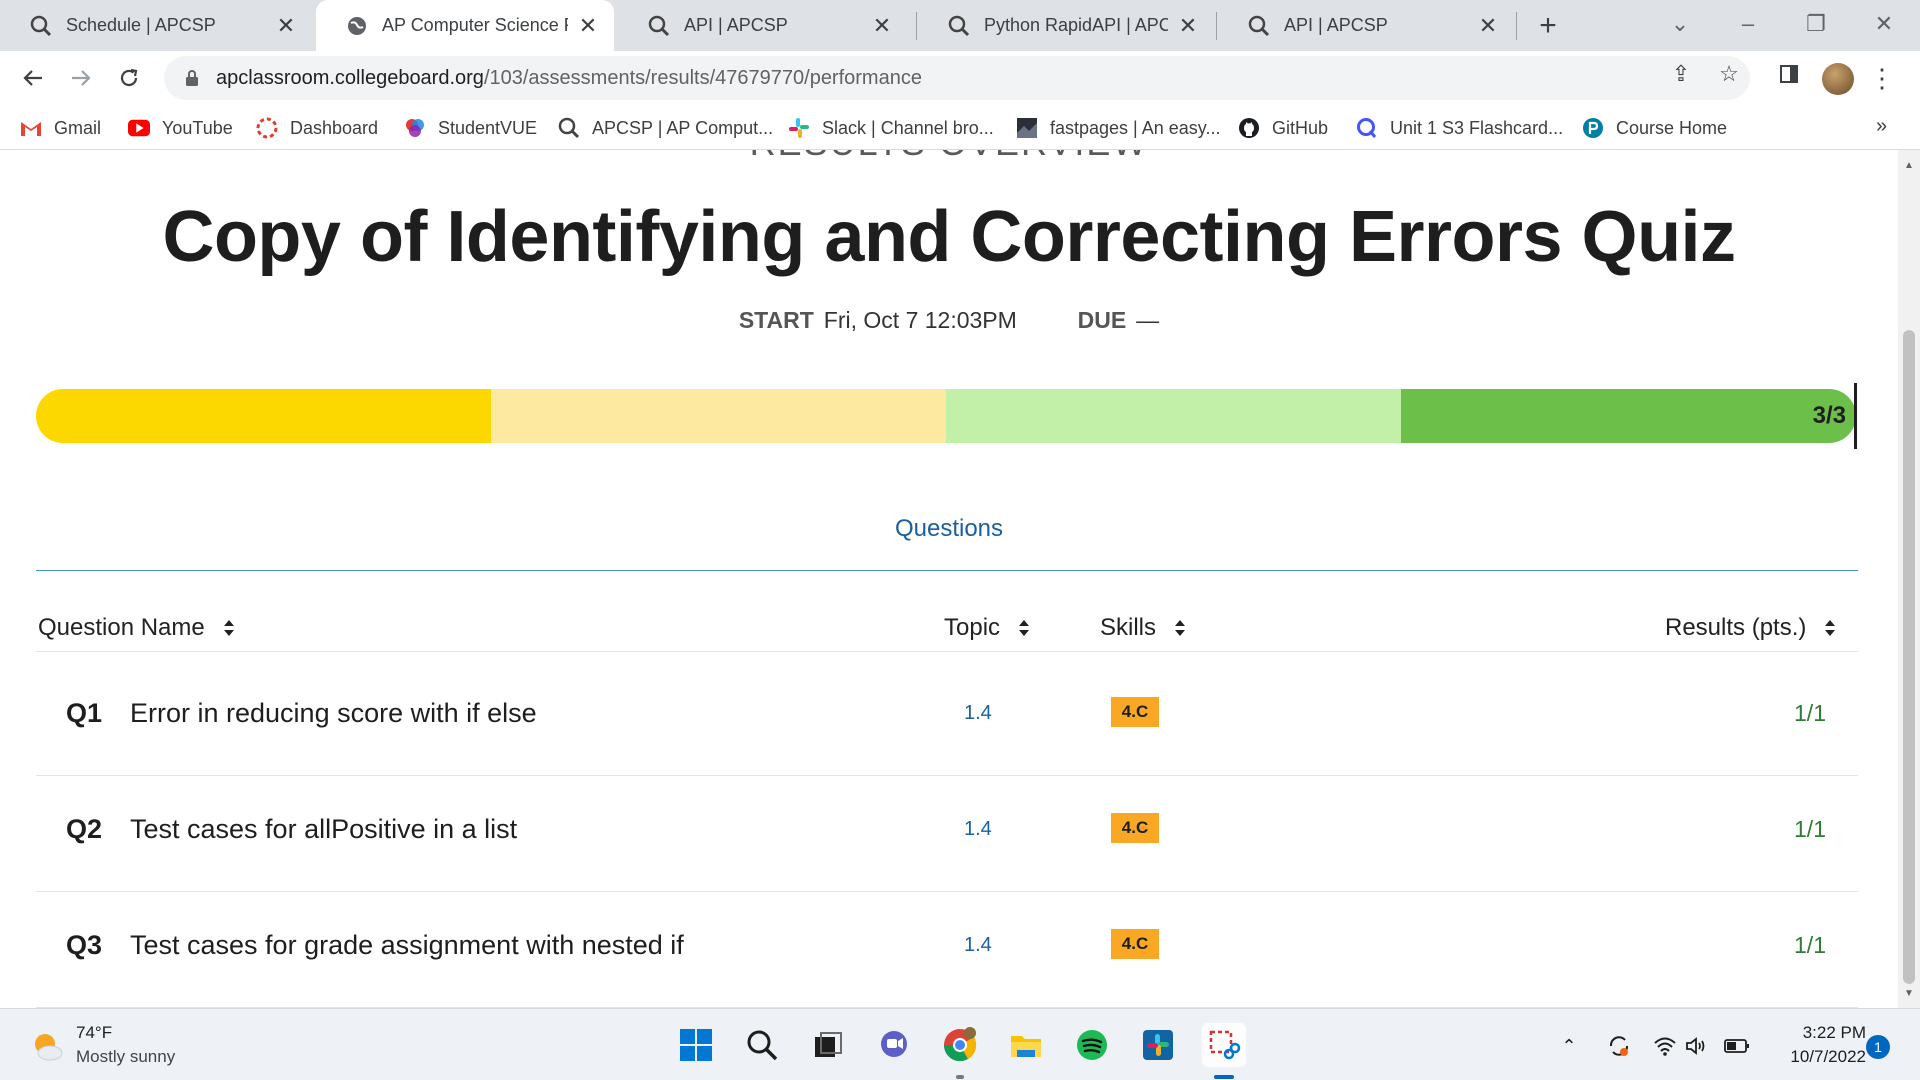 The width and height of the screenshot is (1920, 1080). Describe the element at coordinates (323, 829) in the screenshot. I see `question-name: Test cases for allPositive in a list` at that location.